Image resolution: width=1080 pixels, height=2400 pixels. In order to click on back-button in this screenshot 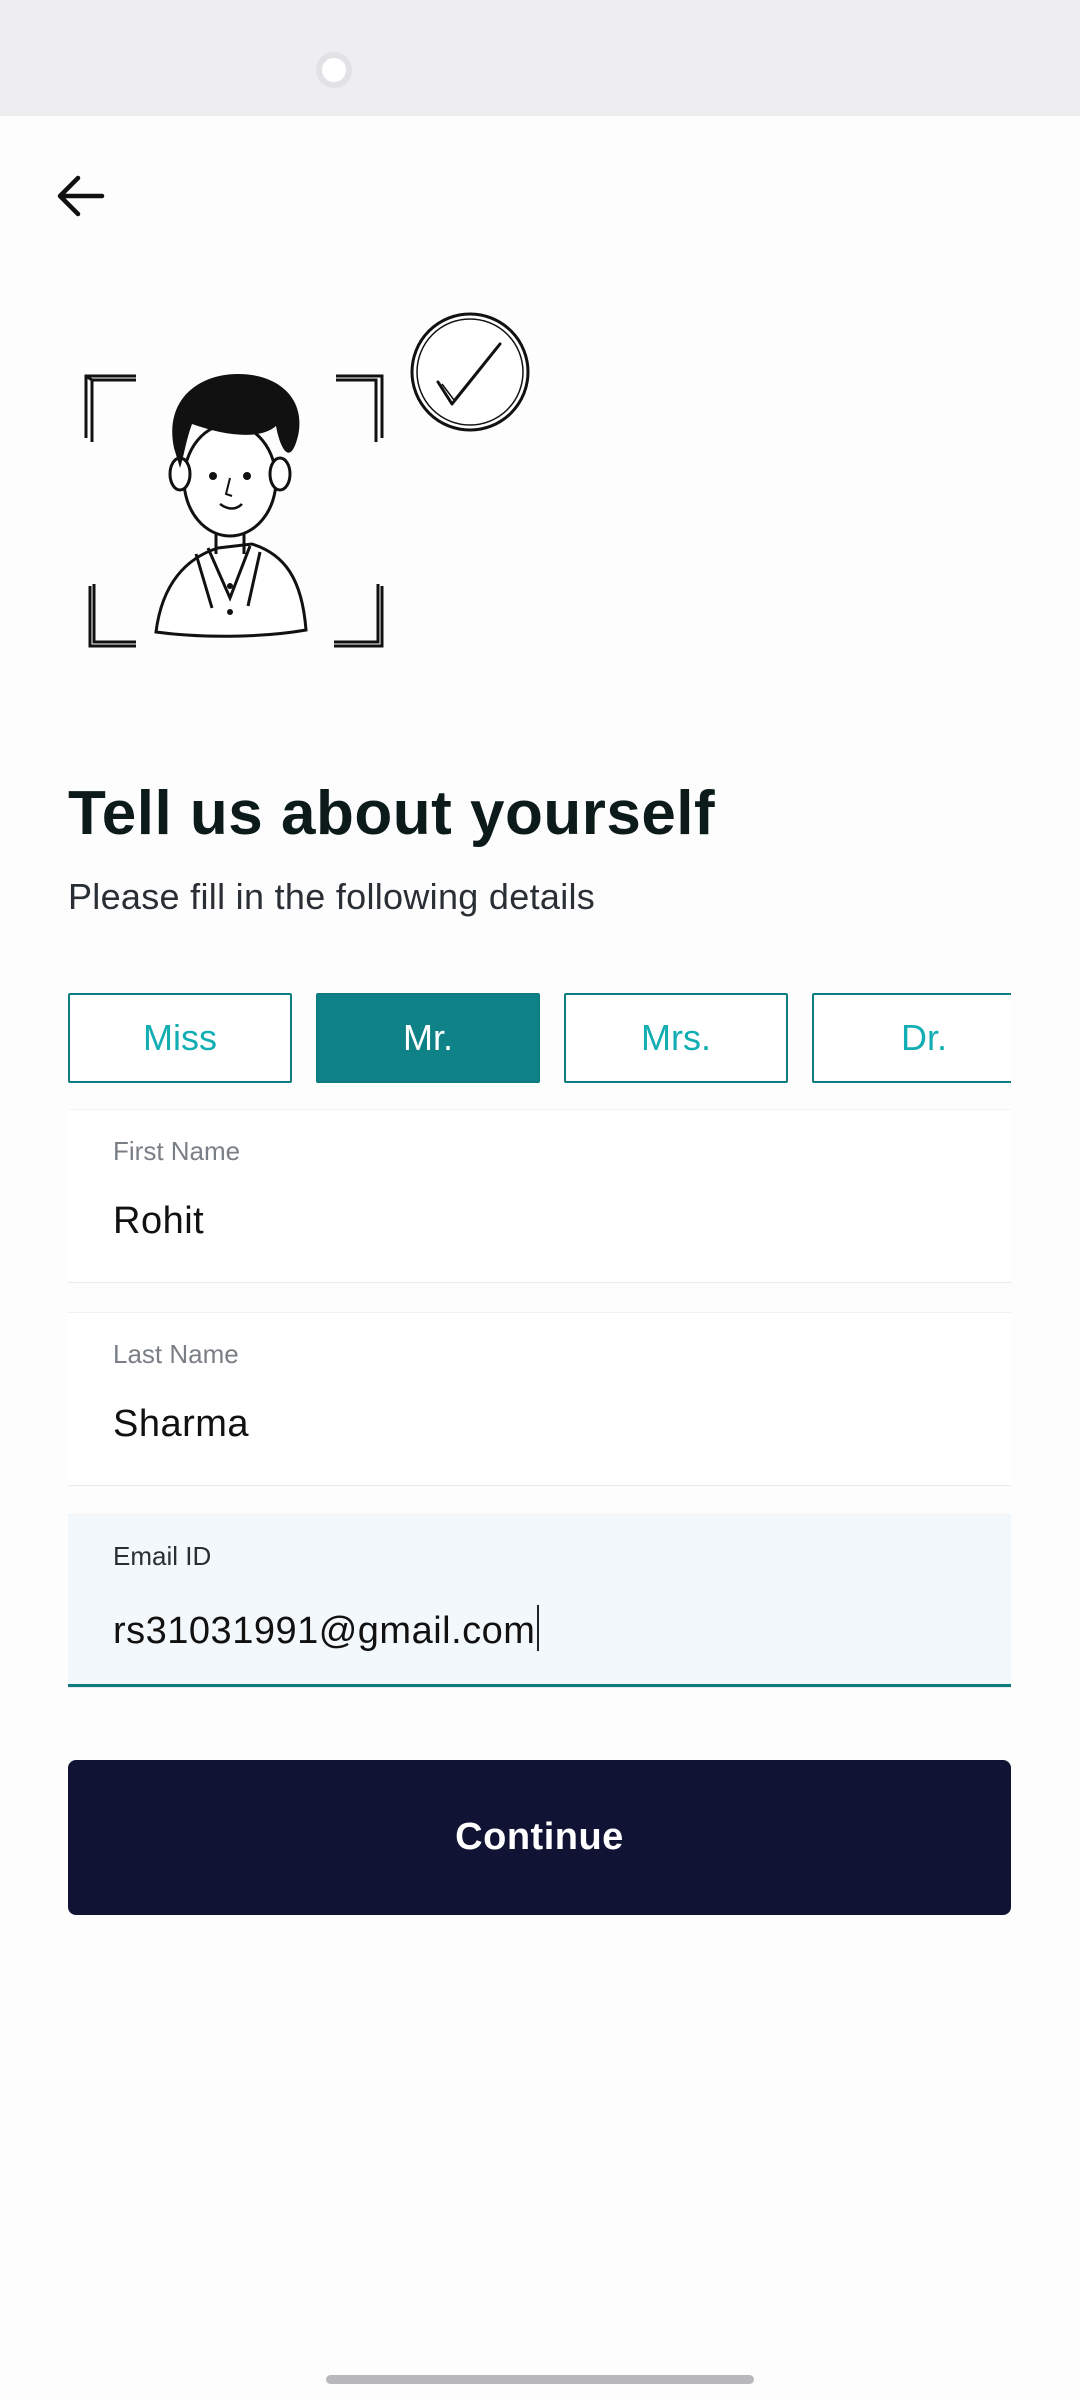, I will do `click(80, 196)`.